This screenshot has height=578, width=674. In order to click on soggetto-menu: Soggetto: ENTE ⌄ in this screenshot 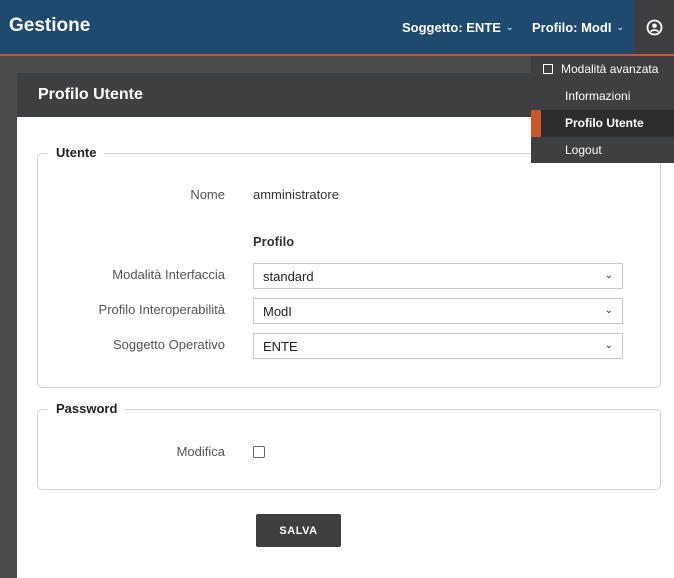, I will do `click(457, 27)`.